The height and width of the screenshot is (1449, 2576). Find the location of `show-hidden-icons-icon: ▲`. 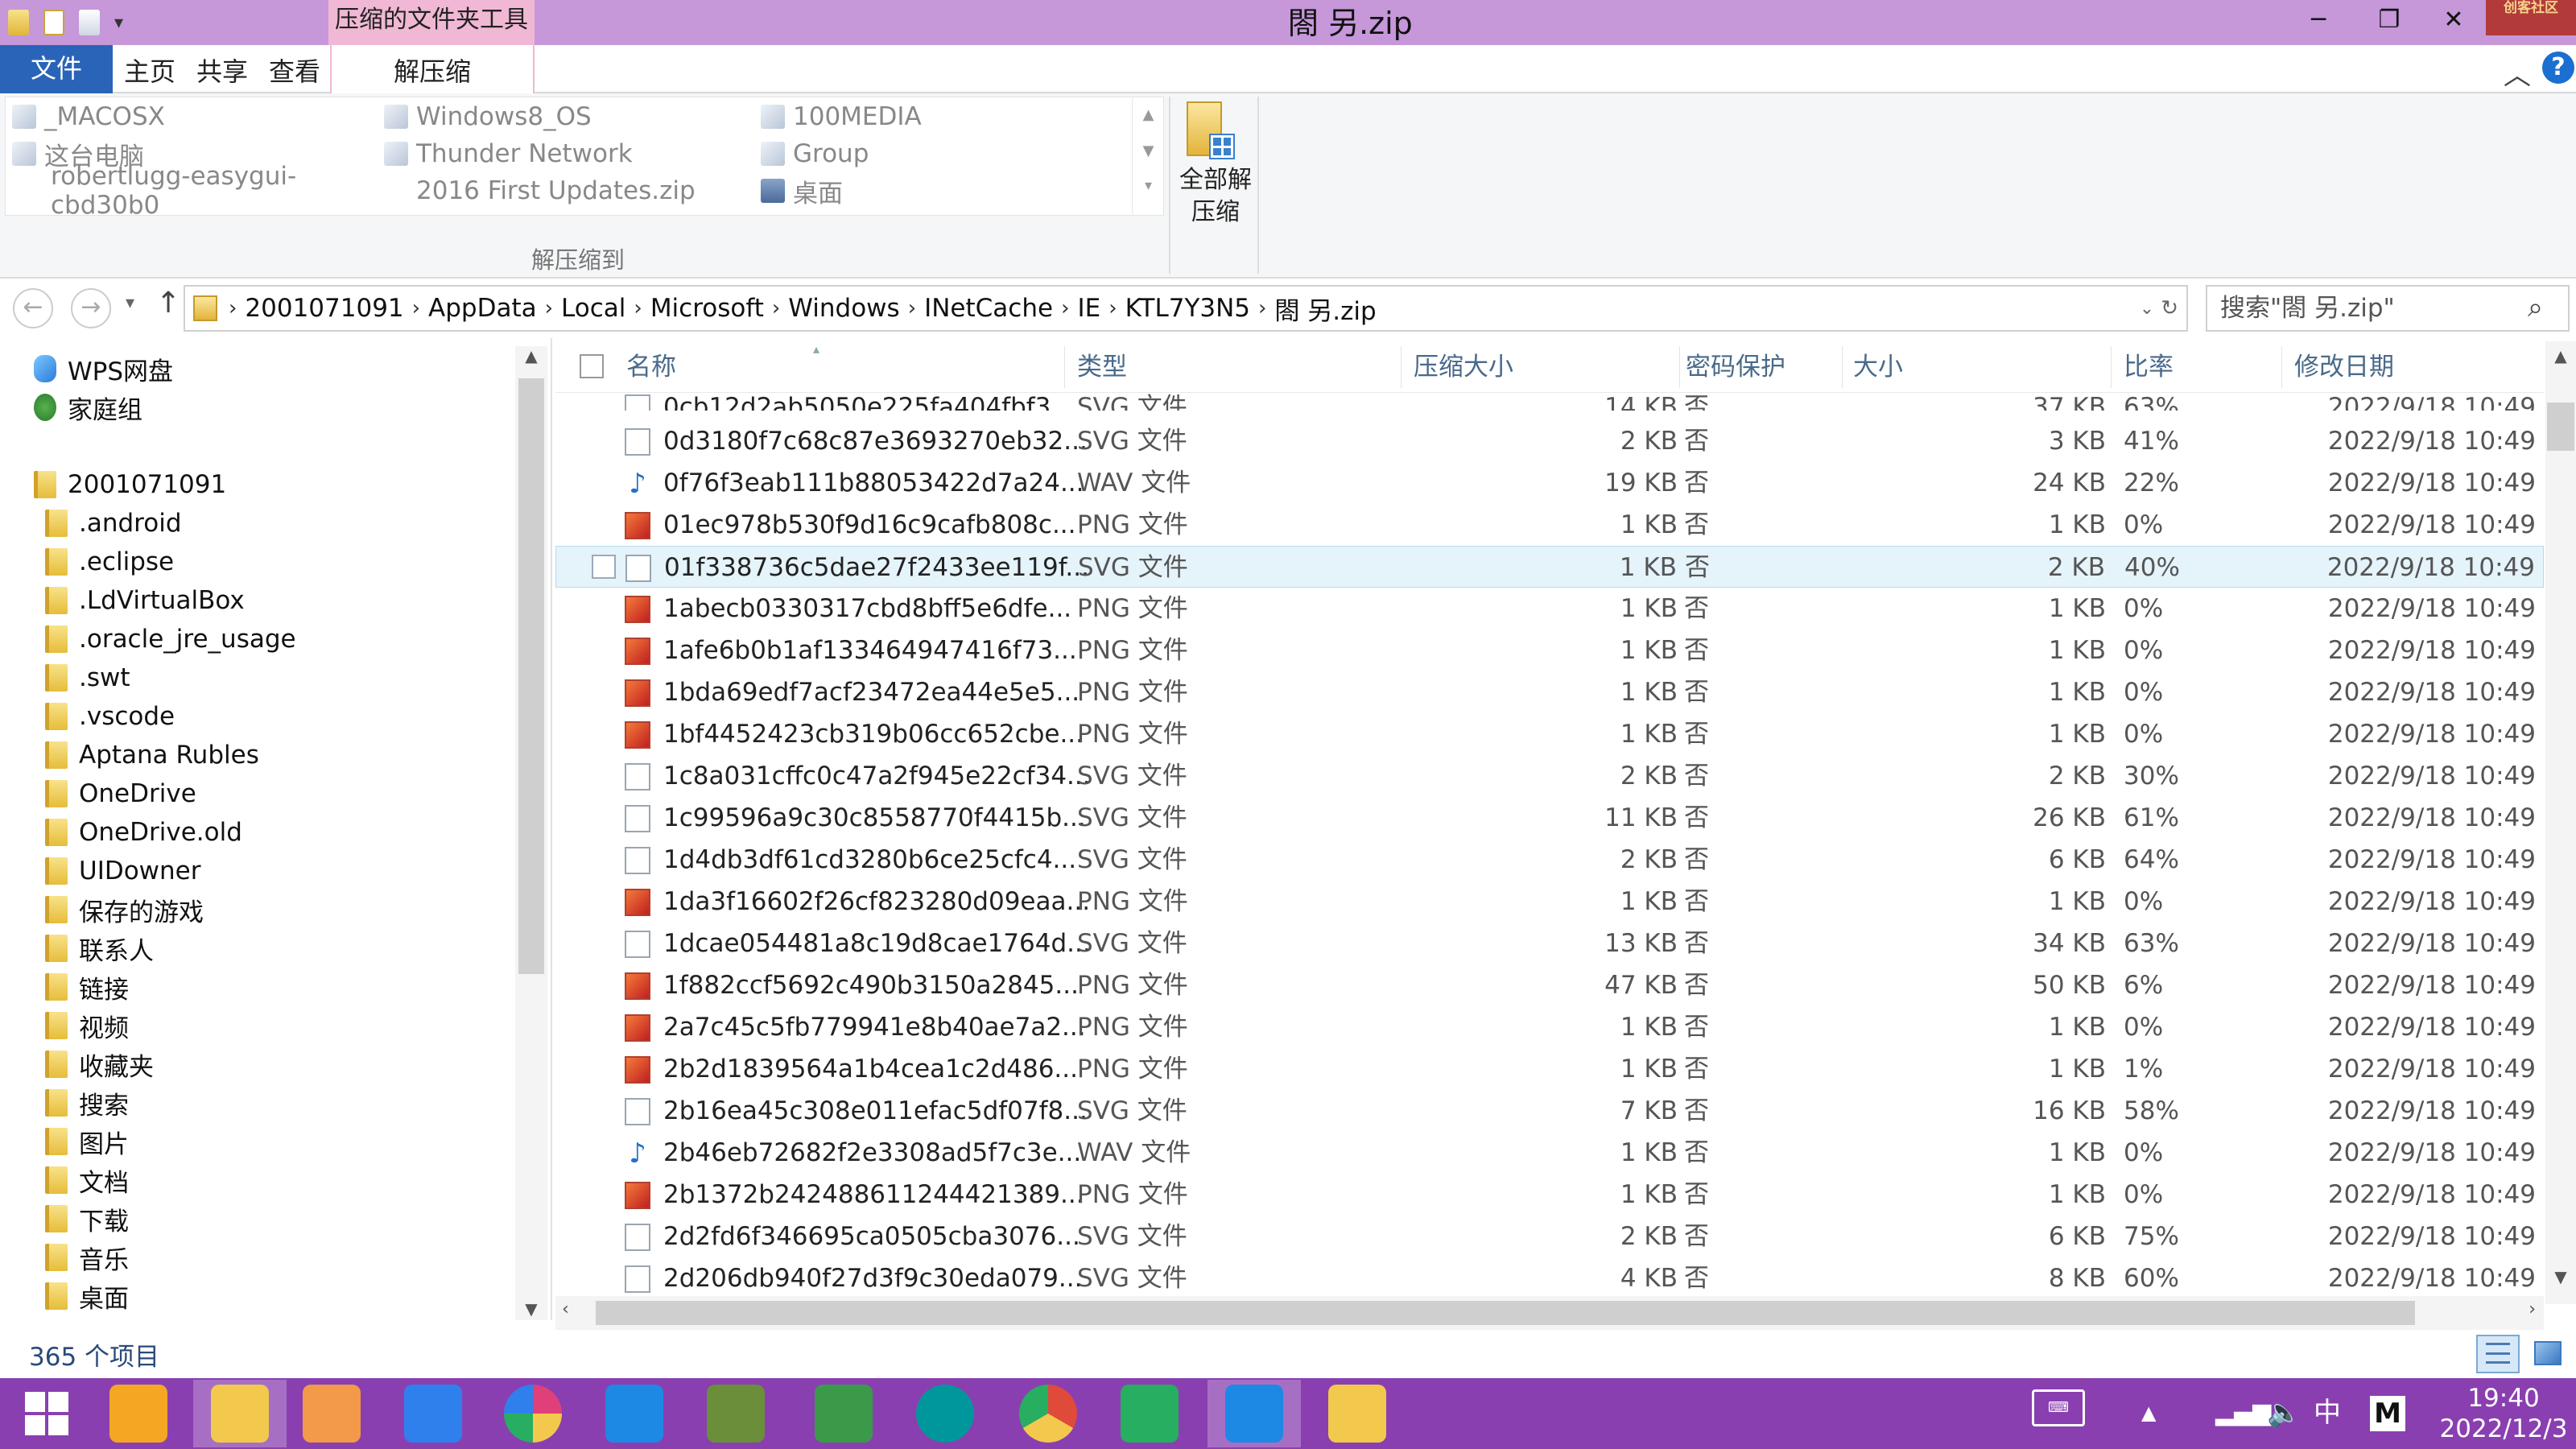

show-hidden-icons-icon: ▲ is located at coordinates (2148, 1413).